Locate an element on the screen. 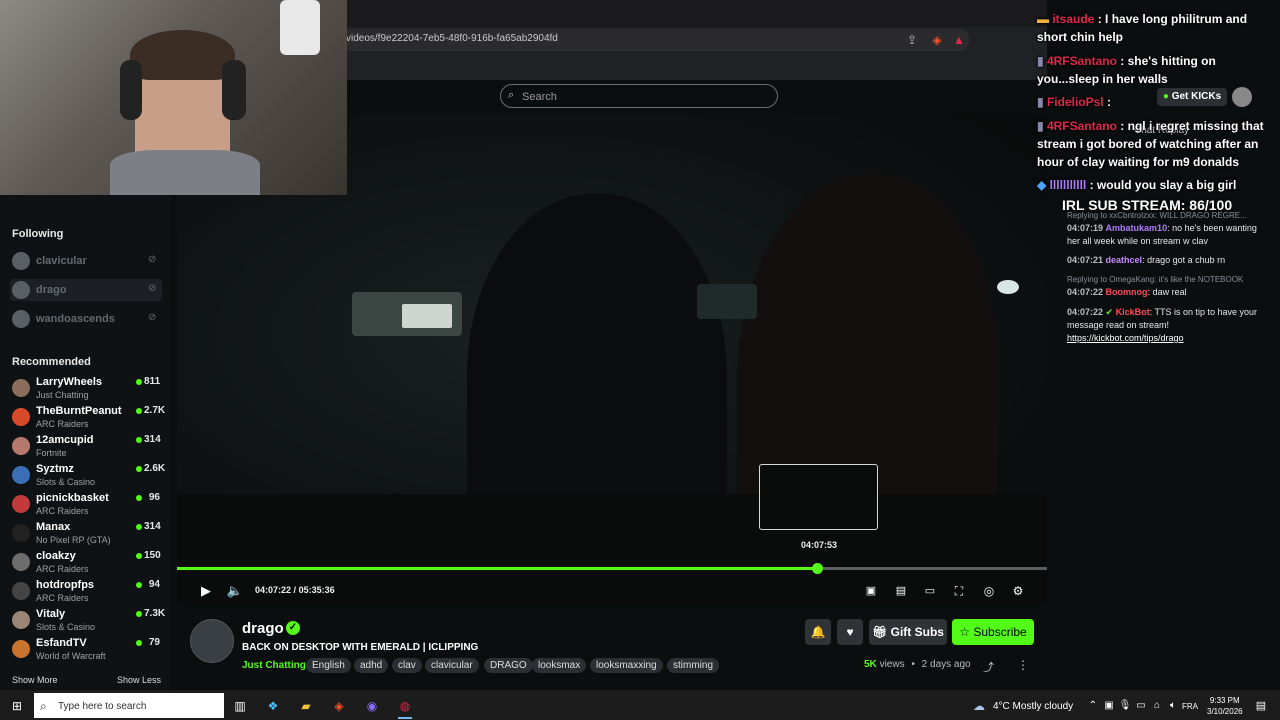 Image resolution: width=1280 pixels, height=720 pixels. task-view-icon: ▥ is located at coordinates (240, 706).